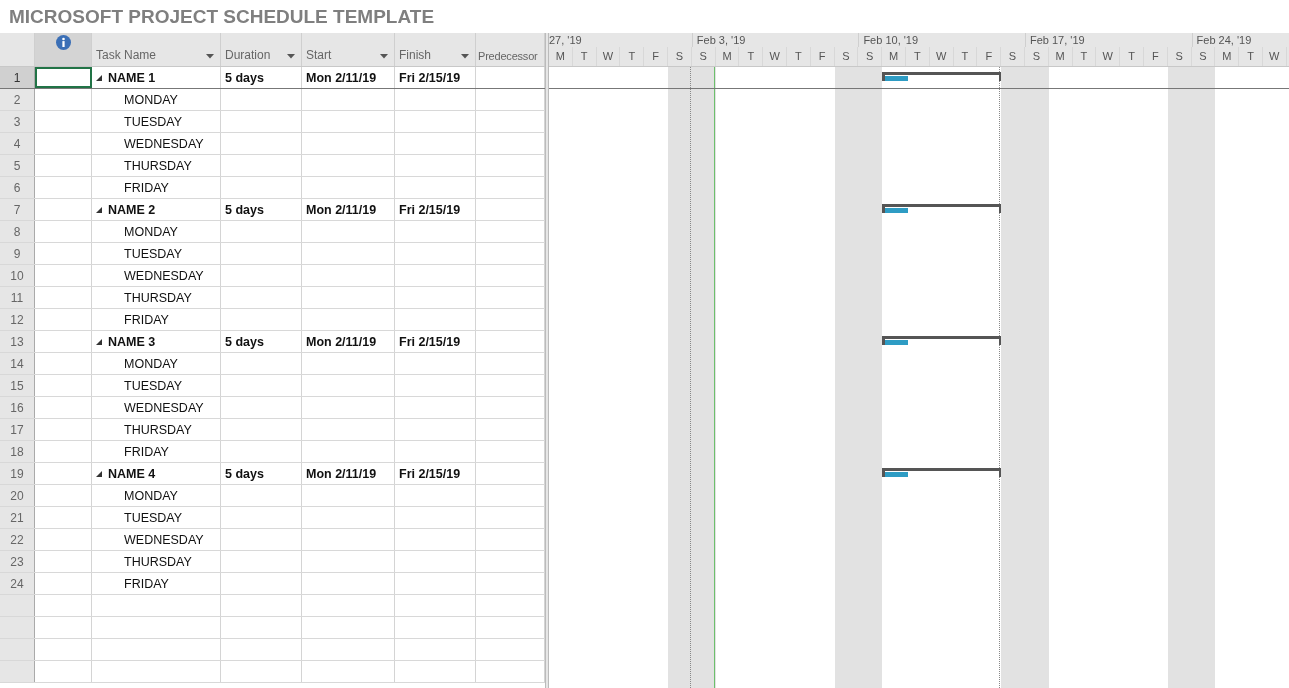 The width and height of the screenshot is (1289, 688). Describe the element at coordinates (17, 297) in the screenshot. I see `row-number: 11` at that location.